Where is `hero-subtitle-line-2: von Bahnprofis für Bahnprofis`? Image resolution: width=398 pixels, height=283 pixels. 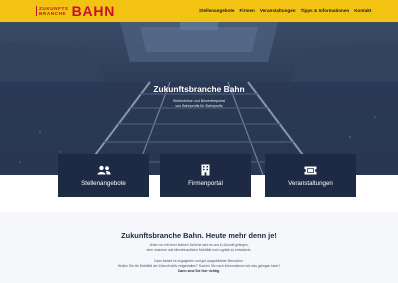
hero-subtitle-line-2: von Bahnprofis für Bahnprofis is located at coordinates (199, 106).